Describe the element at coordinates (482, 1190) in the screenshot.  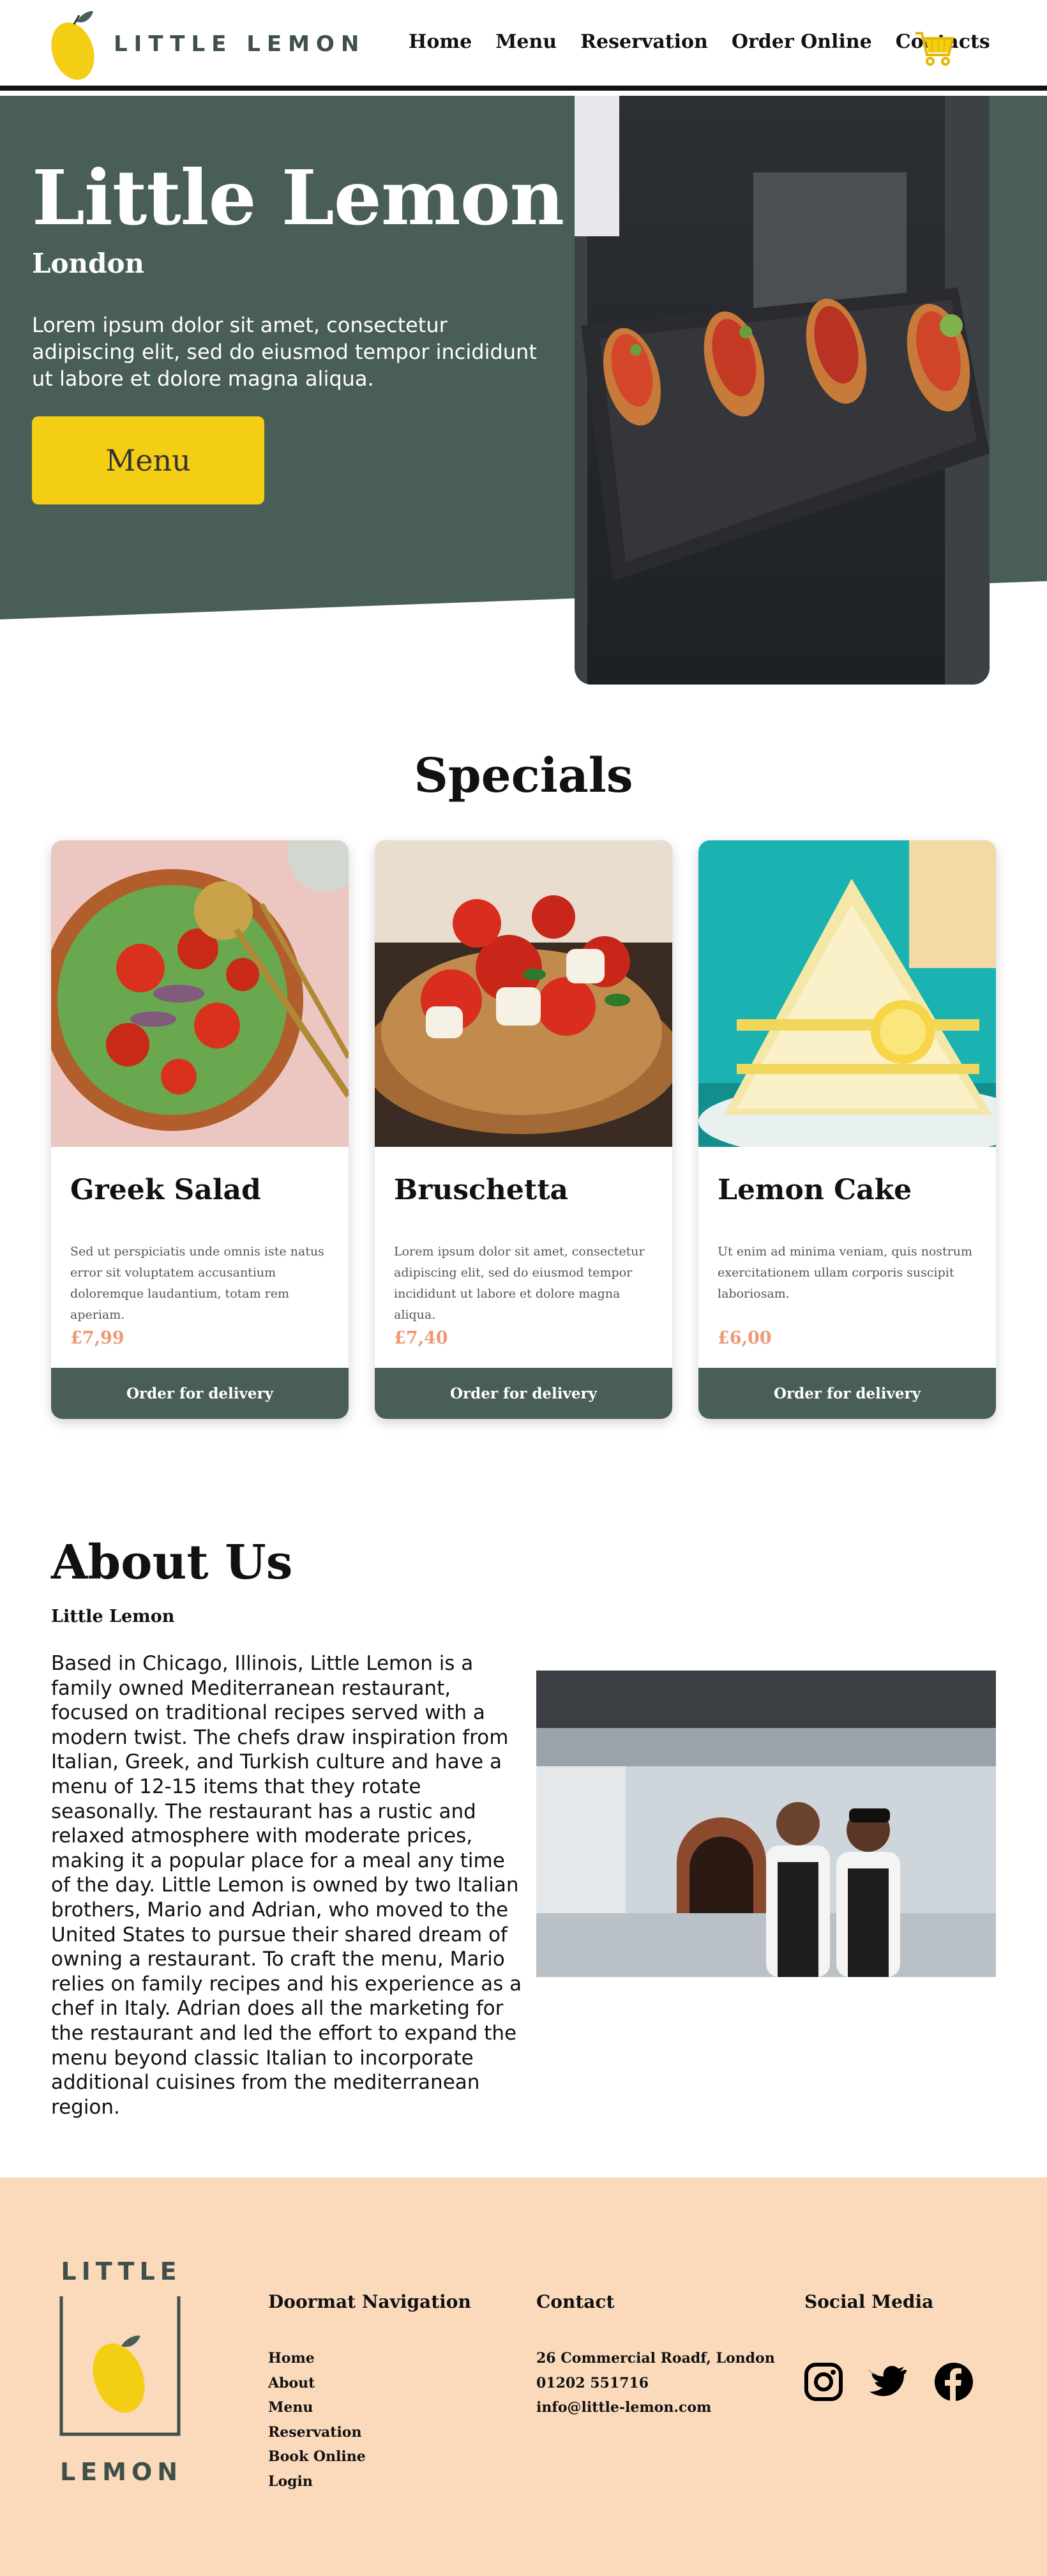
I see `card-title: Bruschetta` at that location.